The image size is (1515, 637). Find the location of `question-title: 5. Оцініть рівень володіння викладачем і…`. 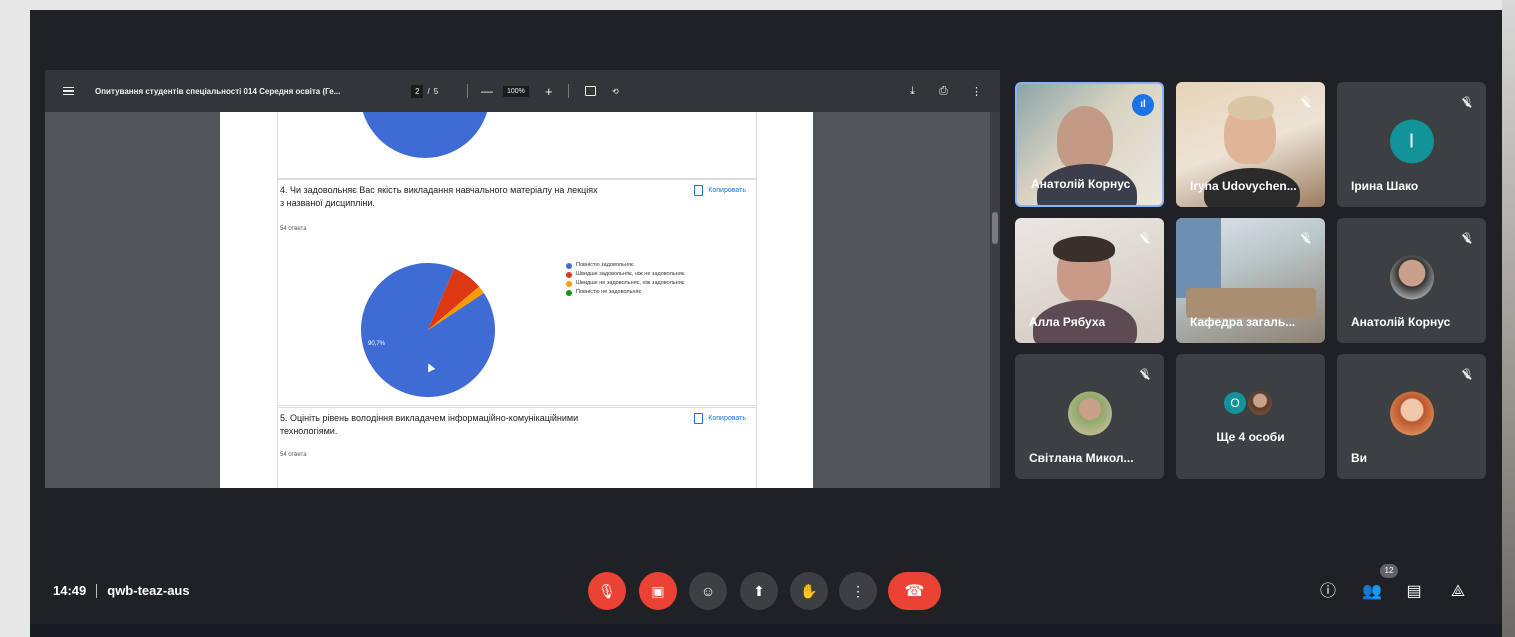

question-title: 5. Оцініть рівень володіння викладачем і… is located at coordinates (429, 424).